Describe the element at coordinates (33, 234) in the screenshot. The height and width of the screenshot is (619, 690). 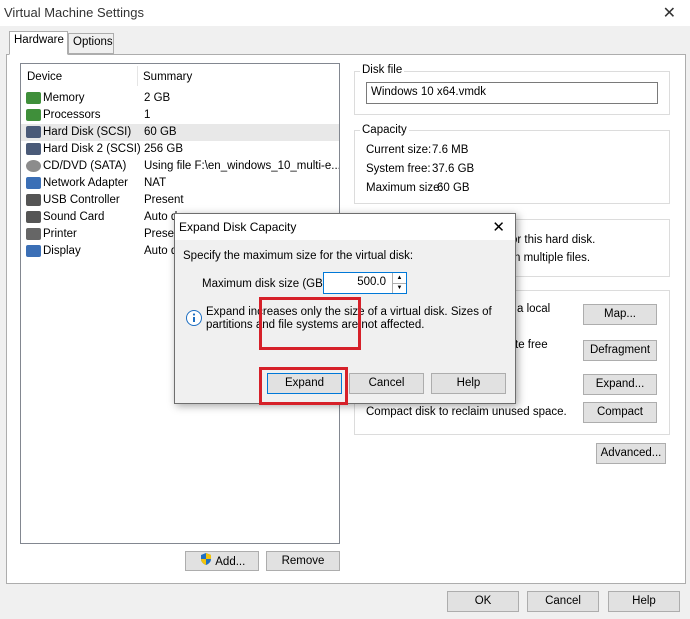
I see `printer-icon` at that location.